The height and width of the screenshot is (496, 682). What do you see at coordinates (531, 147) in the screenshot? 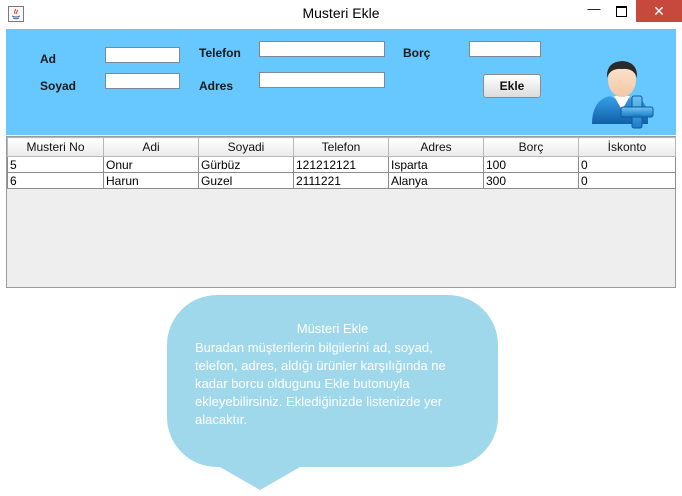
I see `column-header-borc: Borç` at bounding box center [531, 147].